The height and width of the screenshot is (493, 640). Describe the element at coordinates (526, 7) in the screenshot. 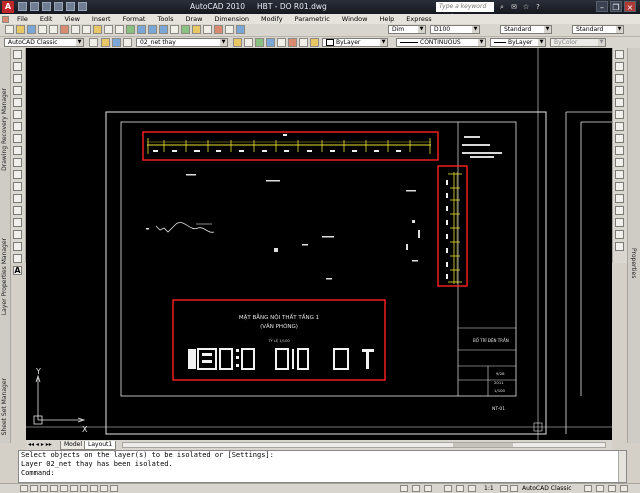

I see `favorites-icon: ☆` at that location.